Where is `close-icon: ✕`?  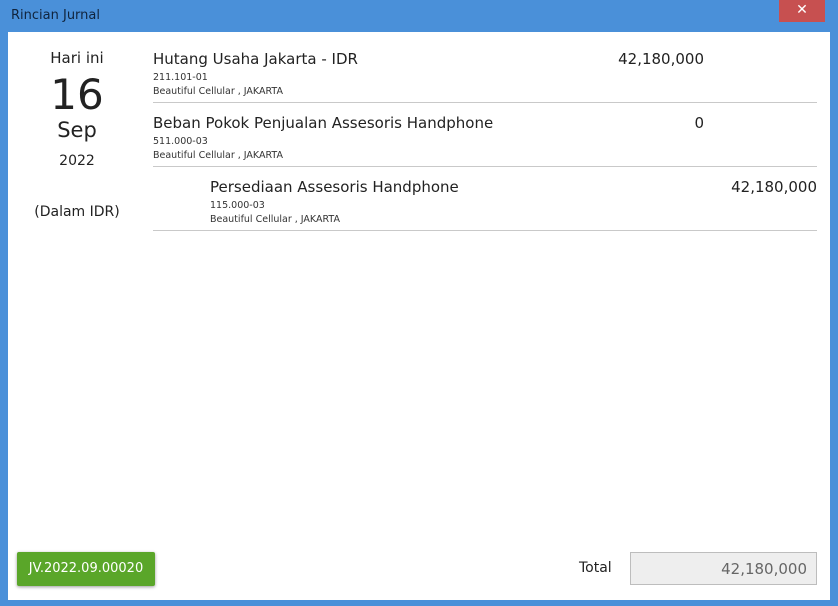
close-icon: ✕ is located at coordinates (802, 10).